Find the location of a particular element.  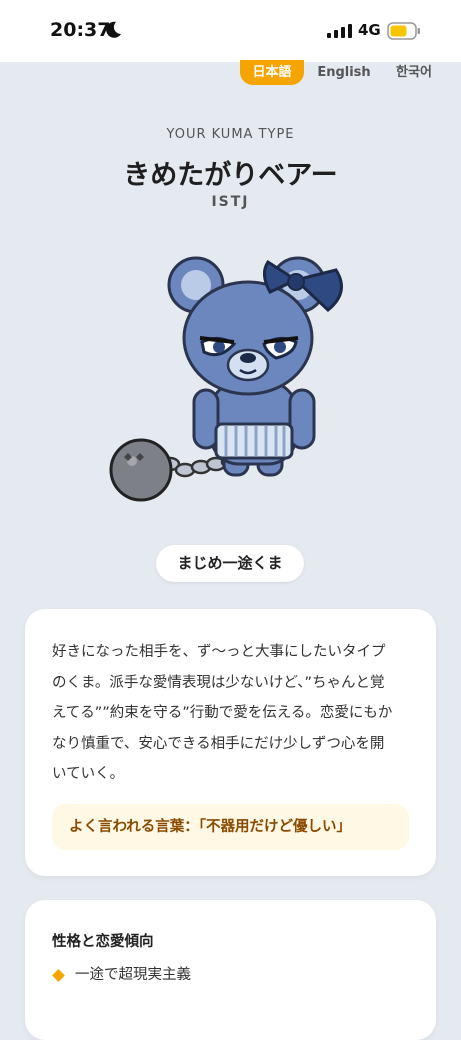

description-line: いていく。 is located at coordinates (88, 774).